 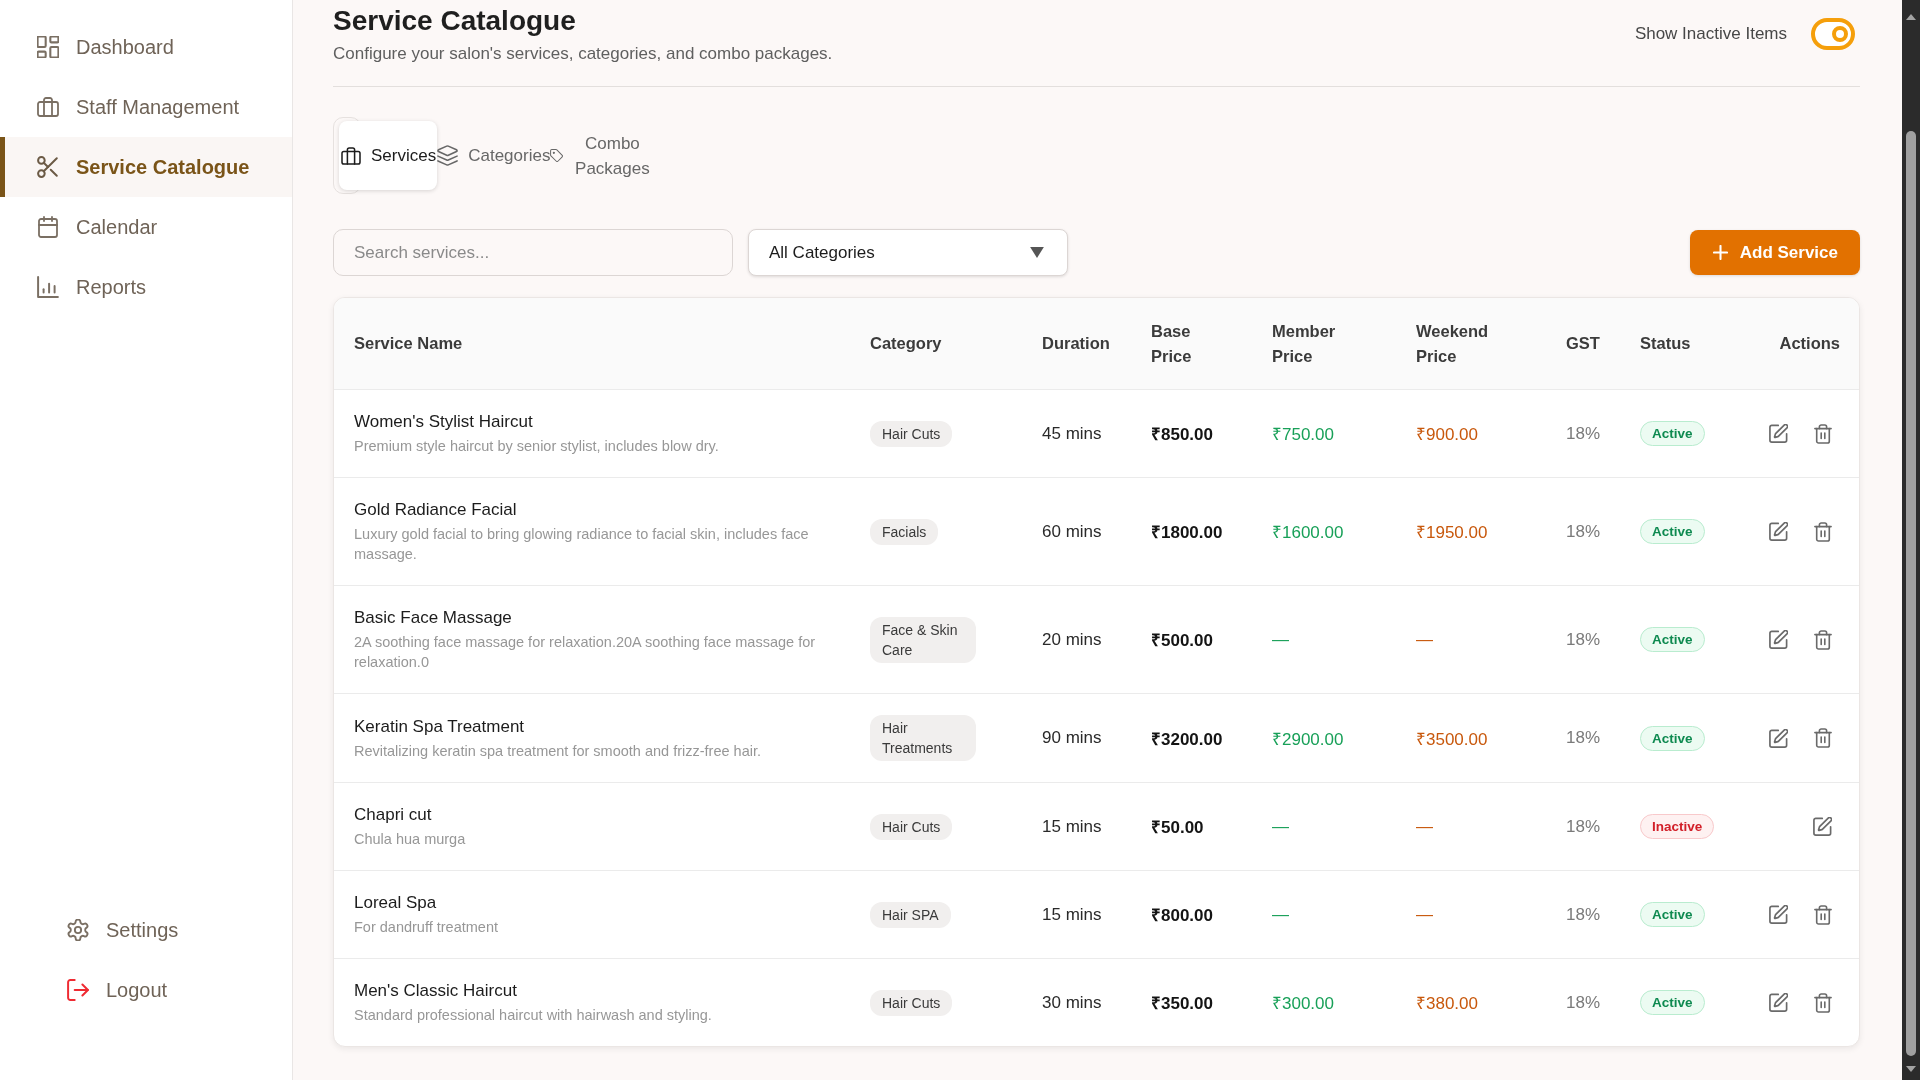 What do you see at coordinates (393, 815) in the screenshot?
I see `service-name: Chapri cut` at bounding box center [393, 815].